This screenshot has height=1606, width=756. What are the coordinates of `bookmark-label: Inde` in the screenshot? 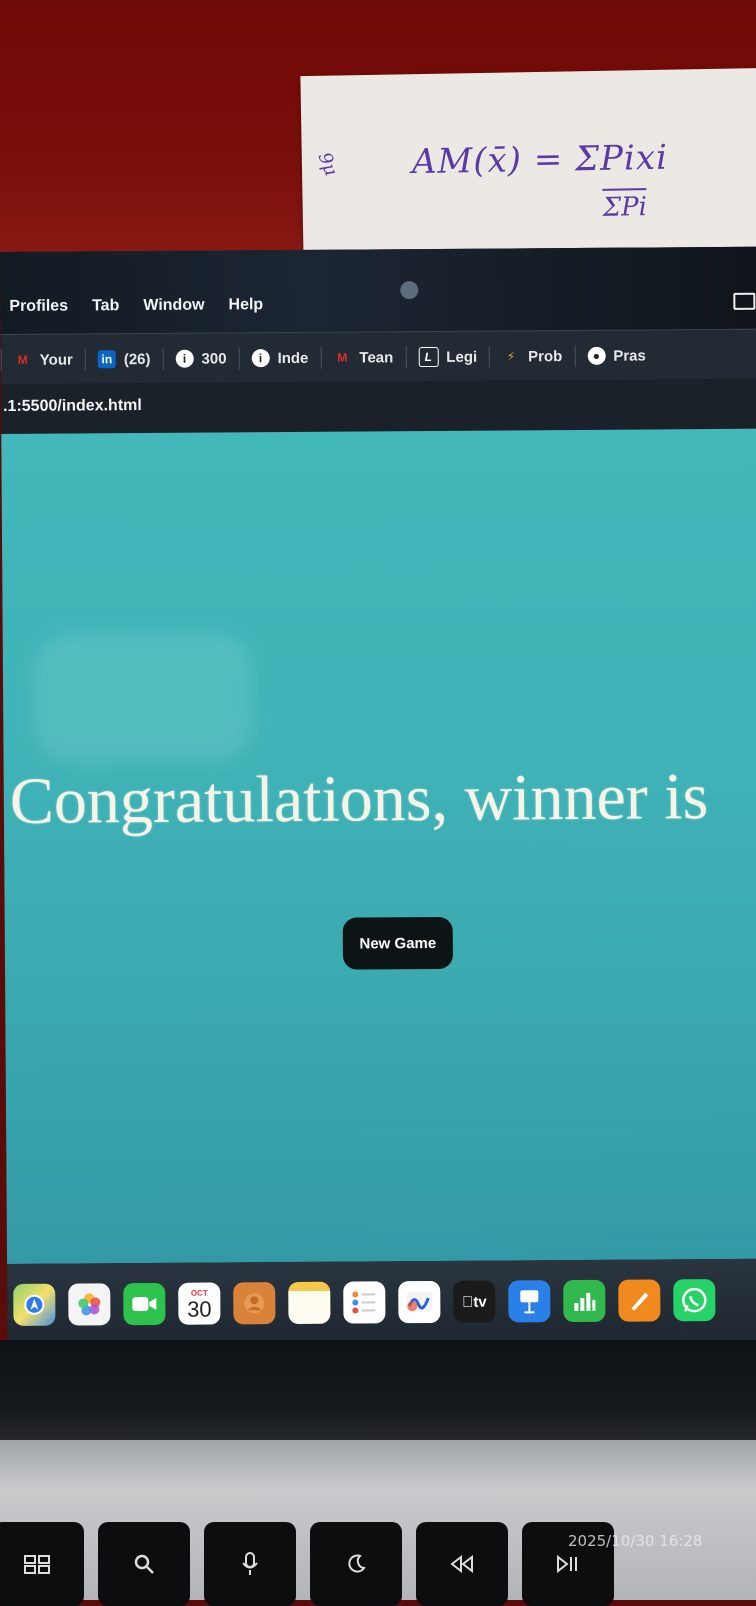 It's located at (293, 358).